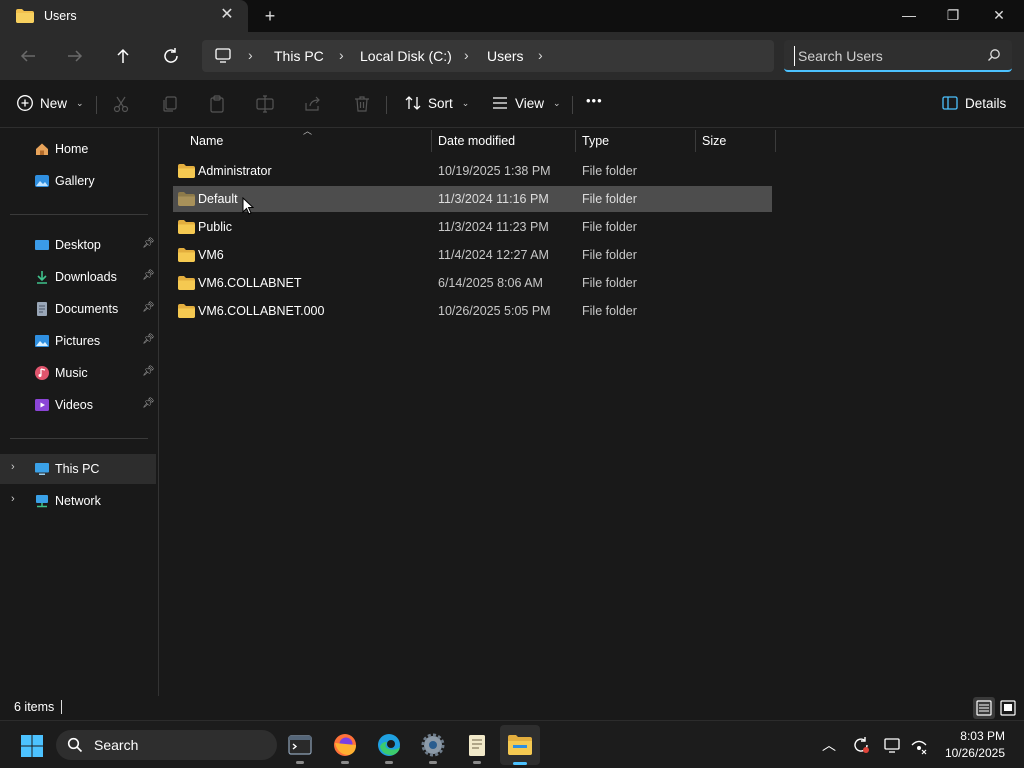 The width and height of the screenshot is (1024, 768). Describe the element at coordinates (919, 745) in the screenshot. I see `network-status-icon` at that location.